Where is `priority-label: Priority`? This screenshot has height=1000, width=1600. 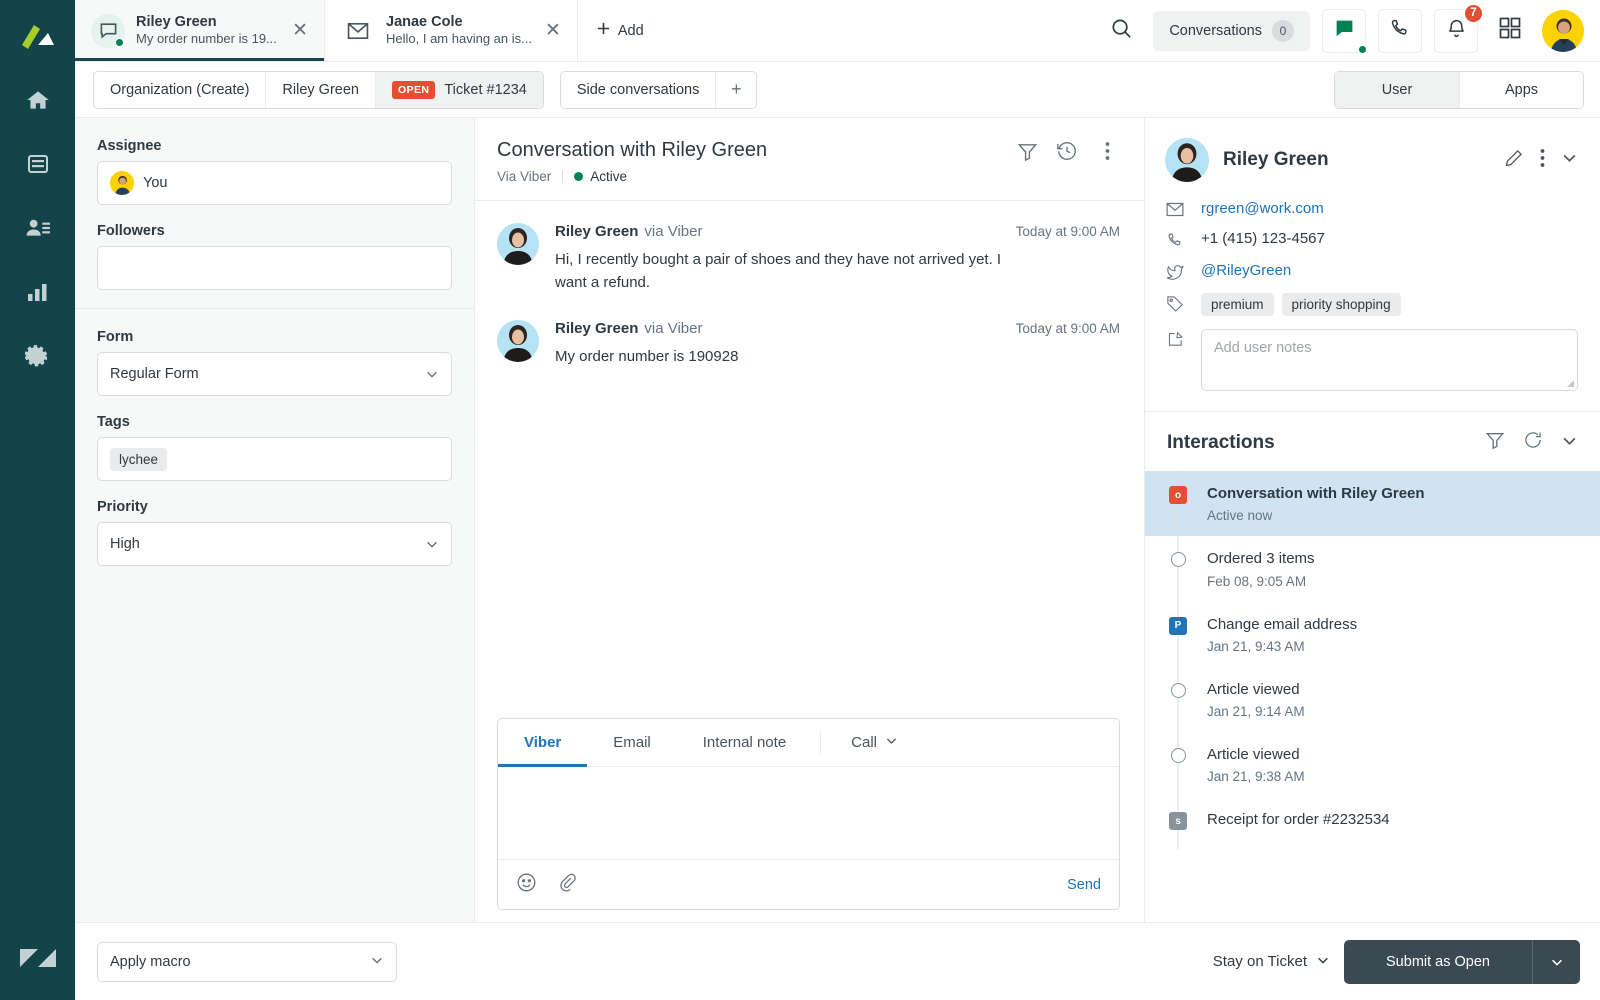 priority-label: Priority is located at coordinates (122, 507).